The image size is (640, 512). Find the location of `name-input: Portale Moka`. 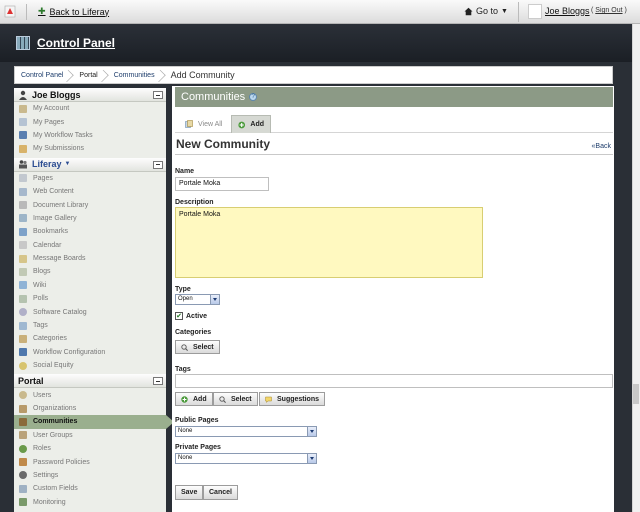

name-input: Portale Moka is located at coordinates (222, 184).